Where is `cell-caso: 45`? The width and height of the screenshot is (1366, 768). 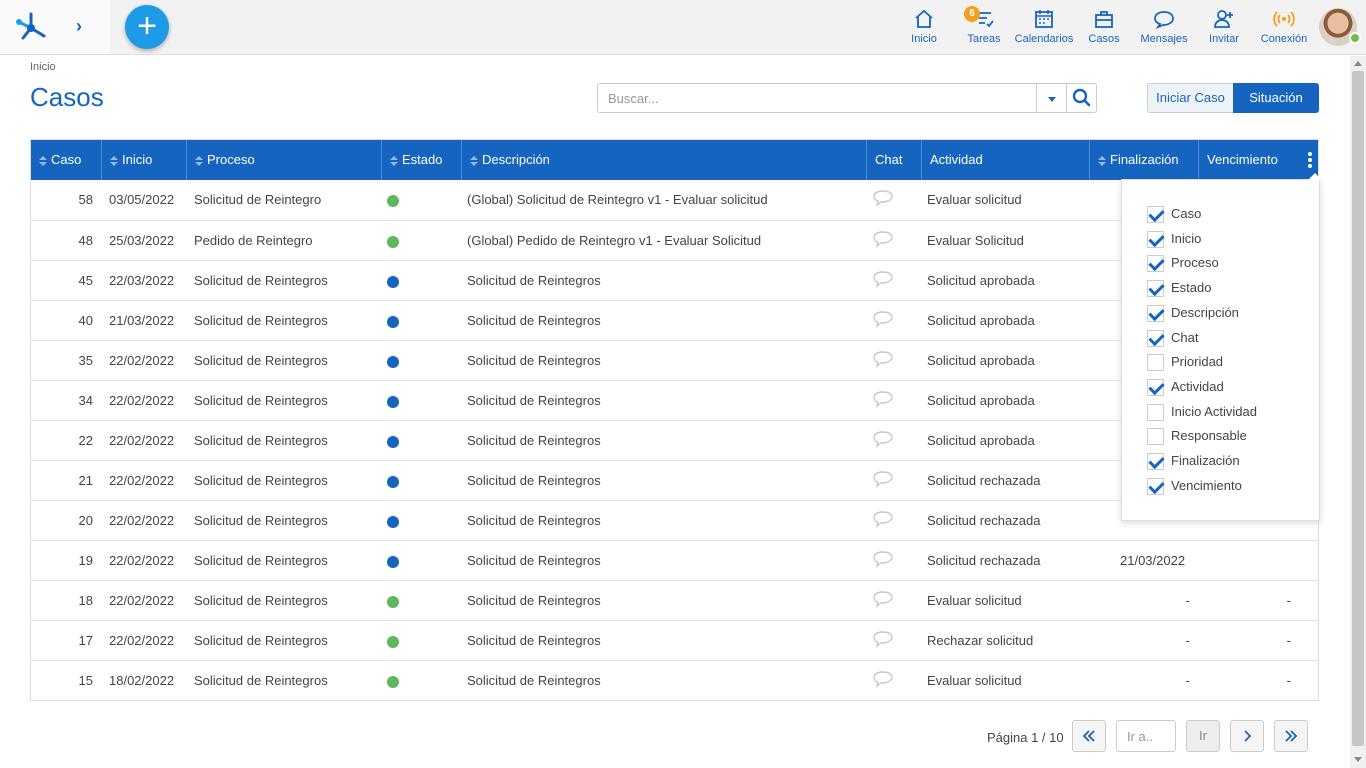 cell-caso: 45 is located at coordinates (85, 280).